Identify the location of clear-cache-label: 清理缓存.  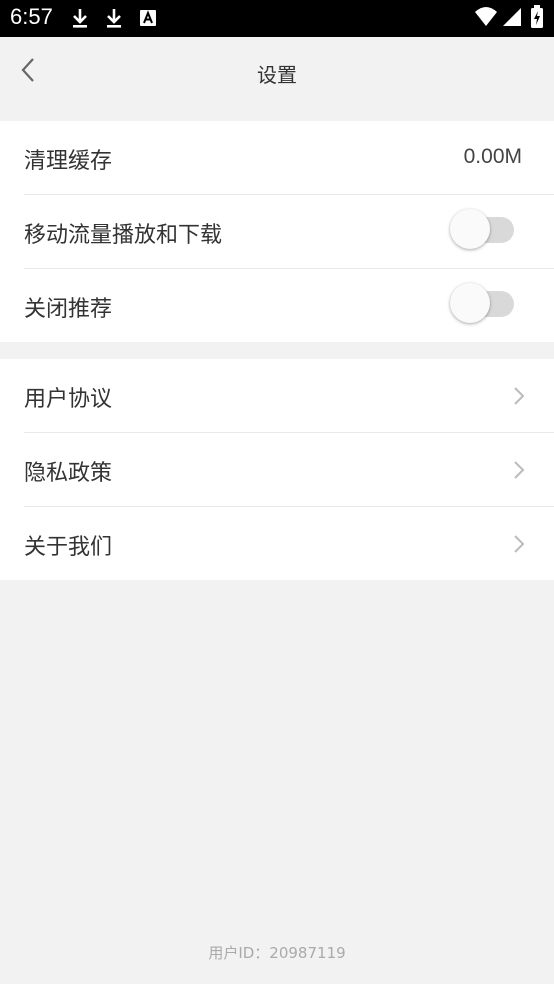
(68, 161).